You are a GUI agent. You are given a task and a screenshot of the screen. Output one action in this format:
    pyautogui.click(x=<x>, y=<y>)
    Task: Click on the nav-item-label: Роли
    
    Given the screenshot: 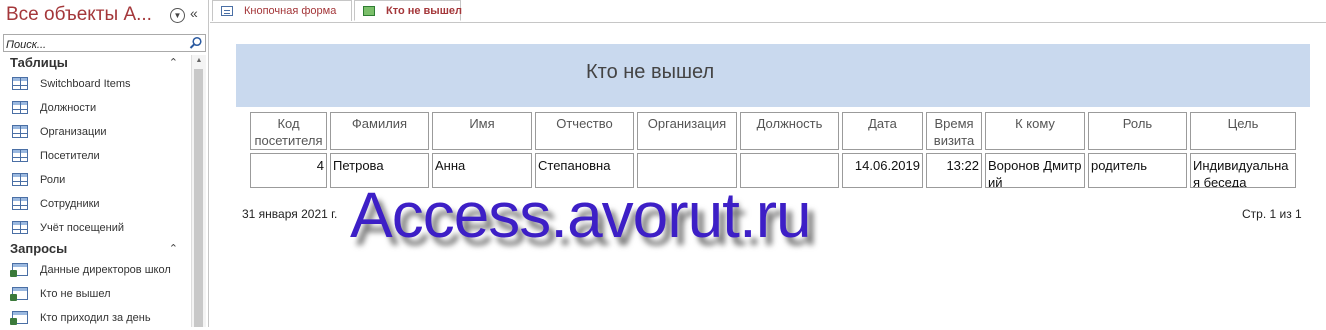 What is the action you would take?
    pyautogui.click(x=53, y=180)
    